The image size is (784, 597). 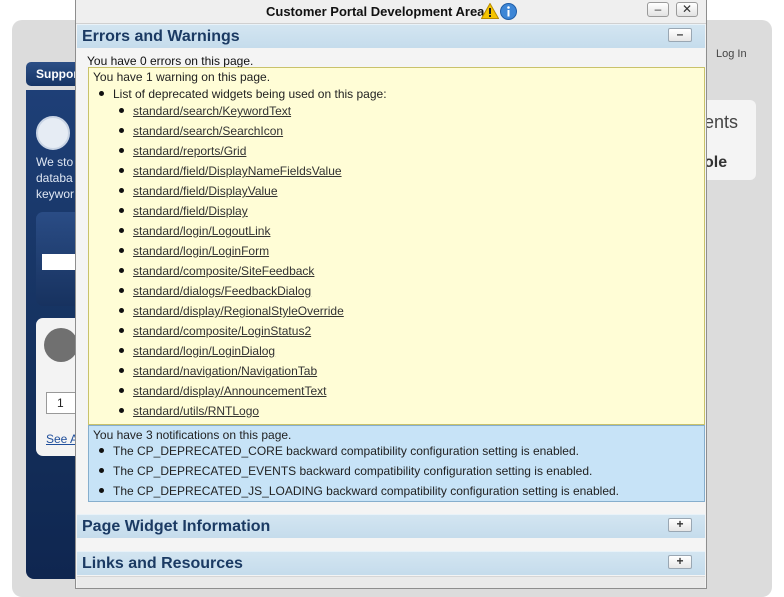 I want to click on list-item: standard/field/DisplayValue, so click(x=231, y=194).